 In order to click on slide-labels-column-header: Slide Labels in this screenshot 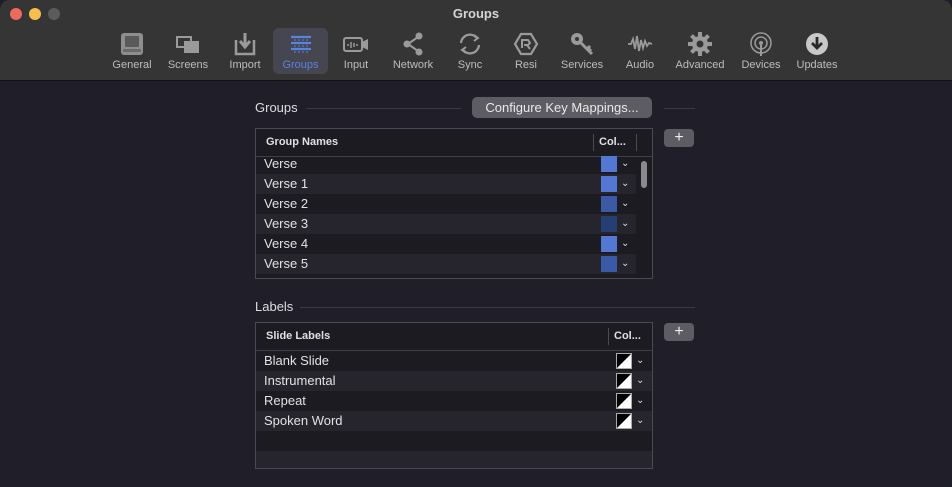, I will do `click(298, 336)`.